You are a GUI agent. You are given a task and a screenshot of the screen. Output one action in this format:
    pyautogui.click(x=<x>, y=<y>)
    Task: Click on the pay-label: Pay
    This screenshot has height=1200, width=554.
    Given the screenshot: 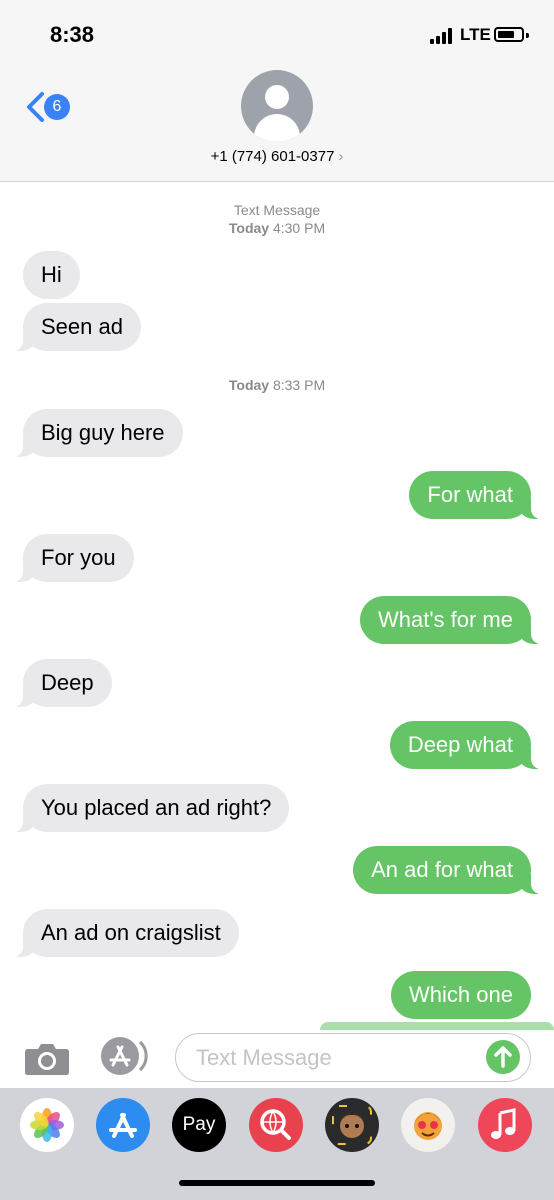 What is the action you would take?
    pyautogui.click(x=199, y=1124)
    